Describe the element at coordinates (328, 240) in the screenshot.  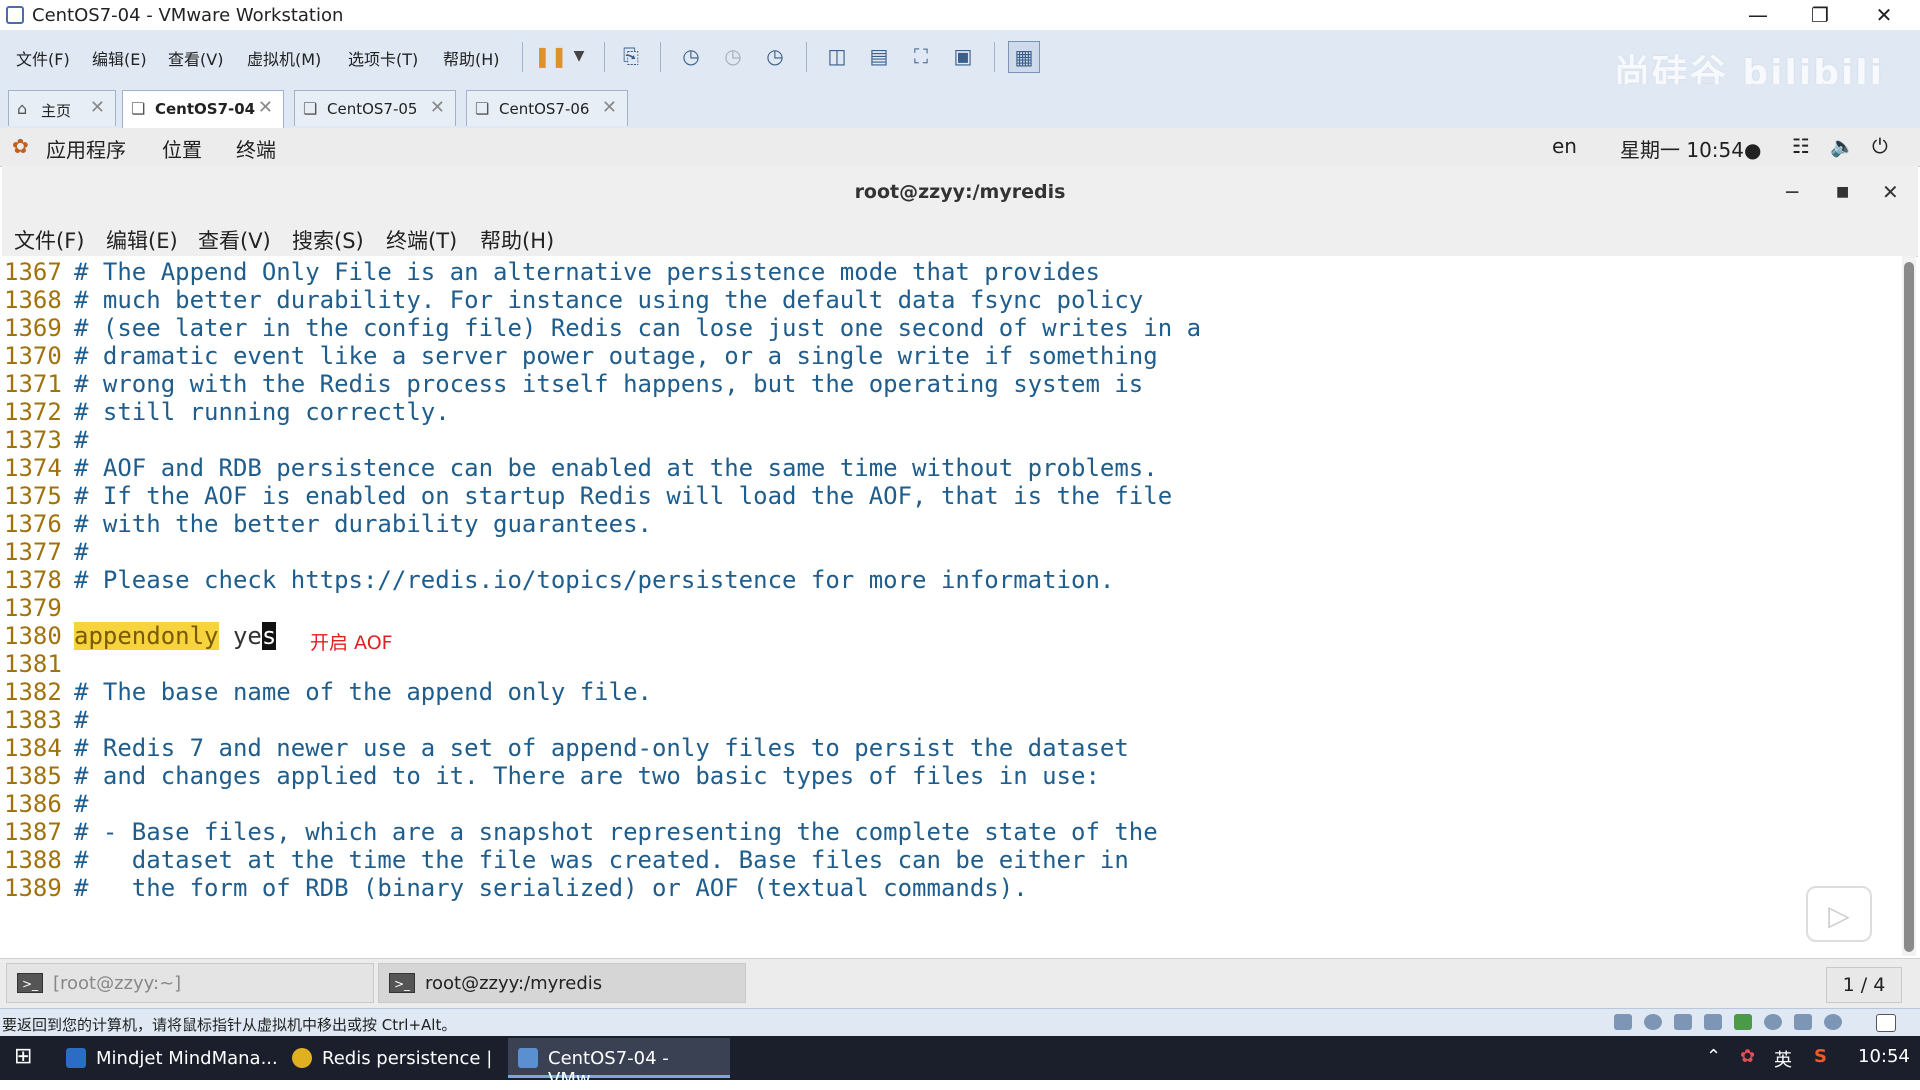
I see `terminal-menu-search: 搜索(S)` at that location.